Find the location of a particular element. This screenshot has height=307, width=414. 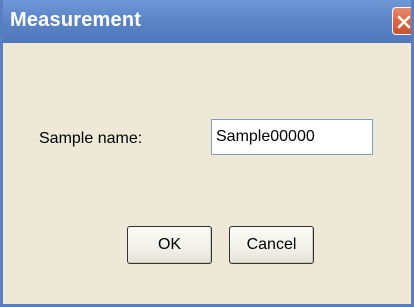

cancel-button: Cancel is located at coordinates (271, 245).